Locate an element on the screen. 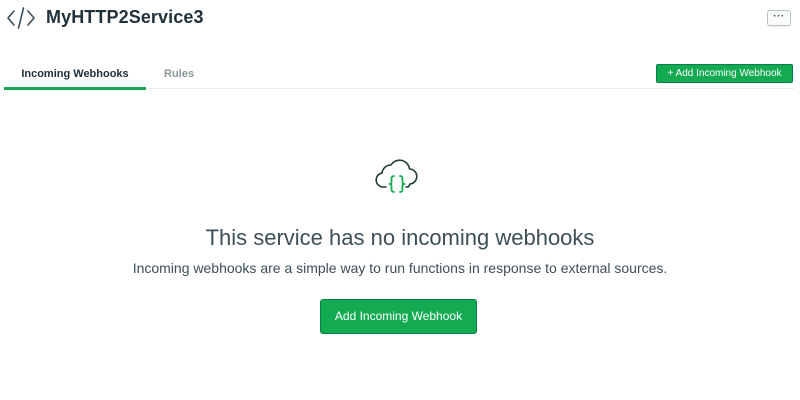 The height and width of the screenshot is (400, 800). tab-rules: Rules is located at coordinates (179, 74).